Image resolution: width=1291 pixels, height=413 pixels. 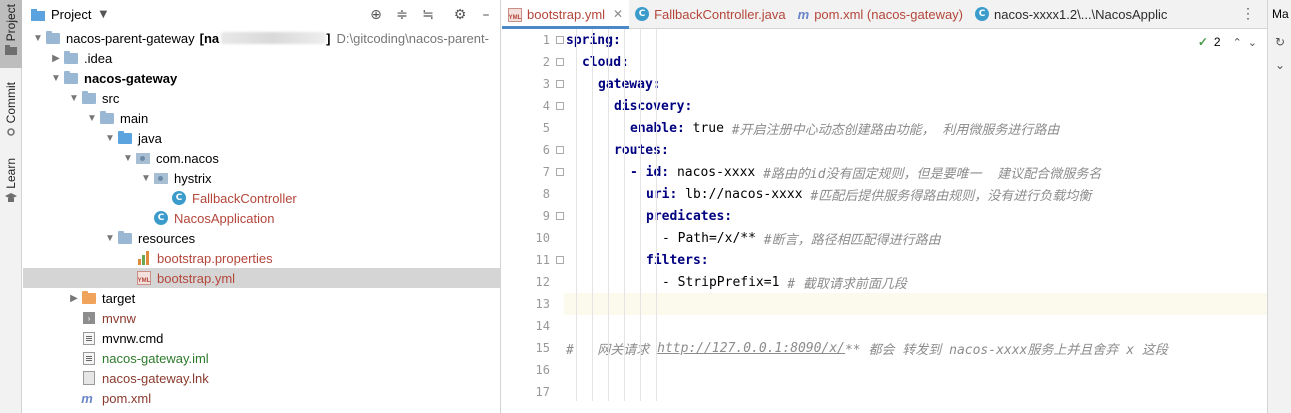 I want to click on code-line: discovery:, so click(x=915, y=106).